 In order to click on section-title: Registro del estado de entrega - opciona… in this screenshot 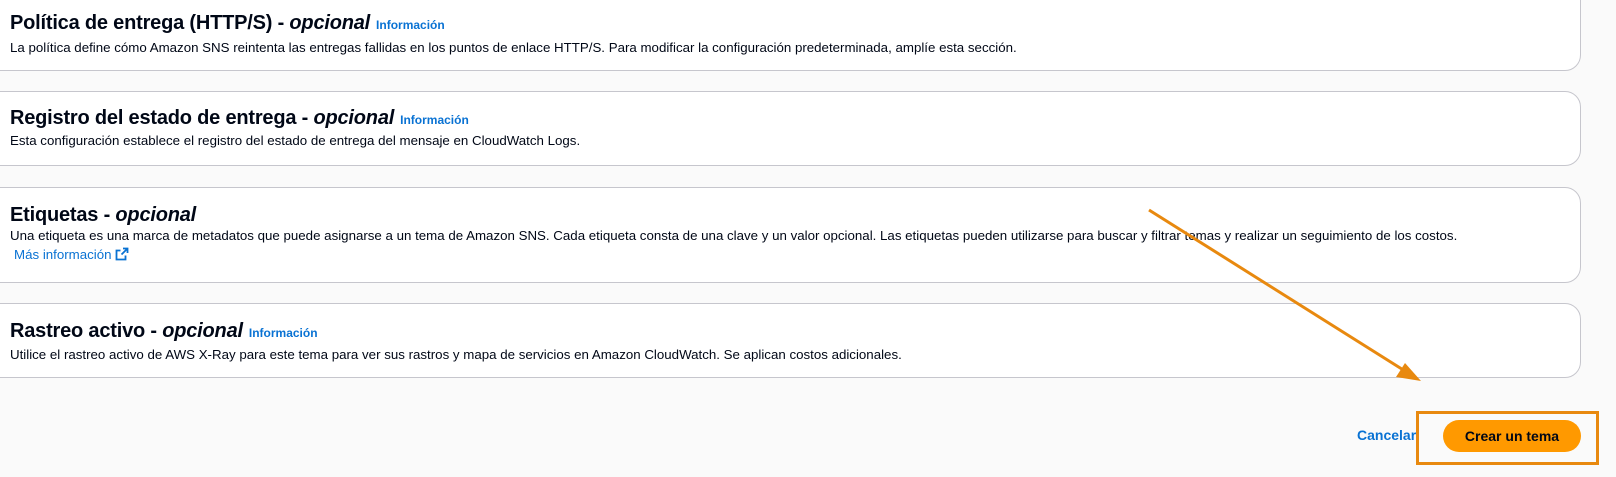, I will do `click(239, 119)`.